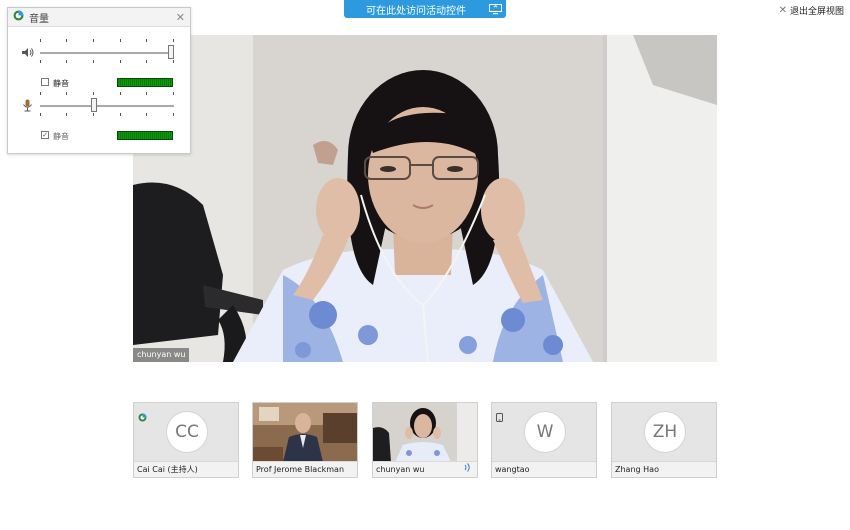 The height and width of the screenshot is (530, 850). Describe the element at coordinates (142, 414) in the screenshot. I see `host-icon` at that location.